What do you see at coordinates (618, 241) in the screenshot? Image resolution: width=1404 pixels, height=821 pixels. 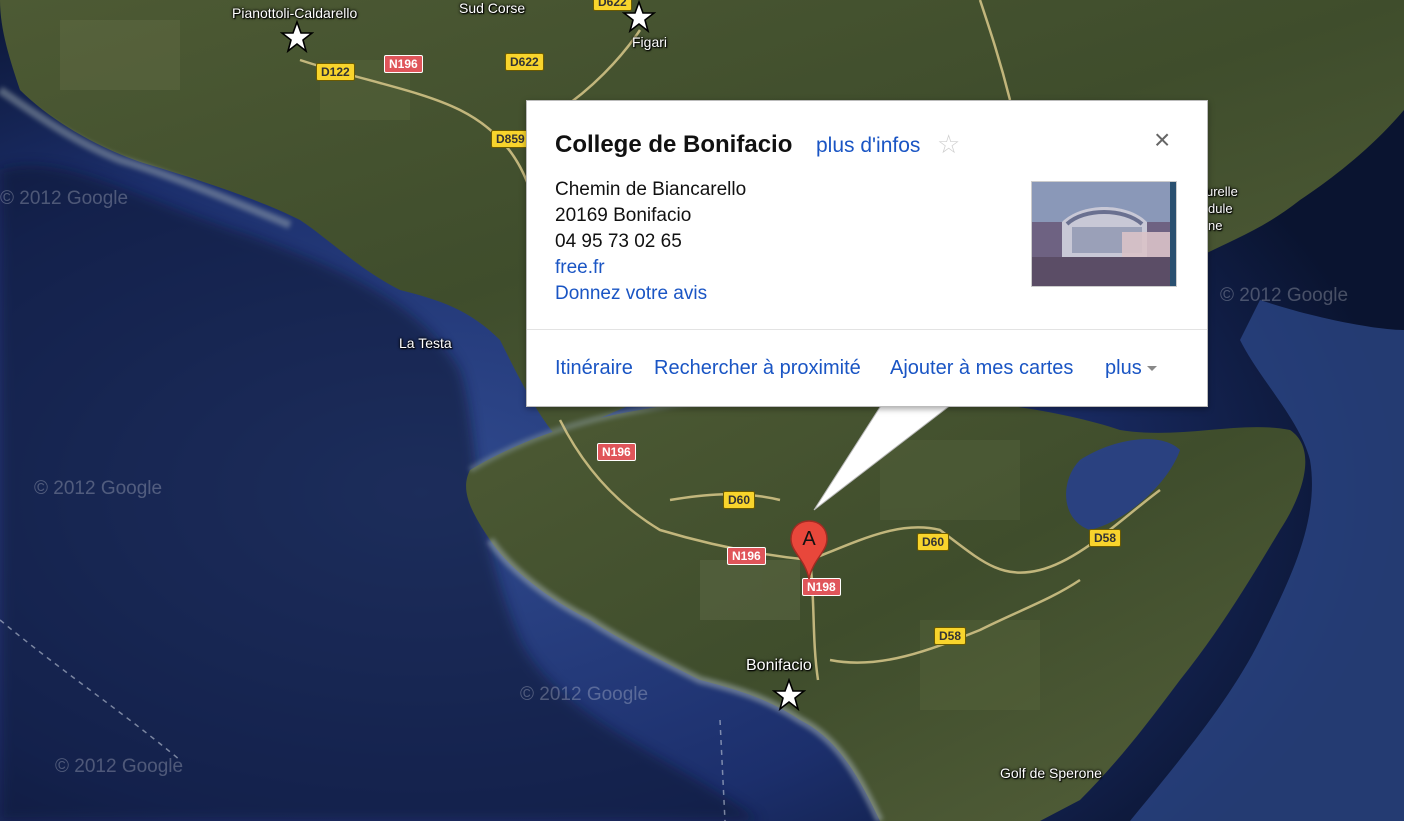 I see `phone-number: 04 95 73 02 65` at bounding box center [618, 241].